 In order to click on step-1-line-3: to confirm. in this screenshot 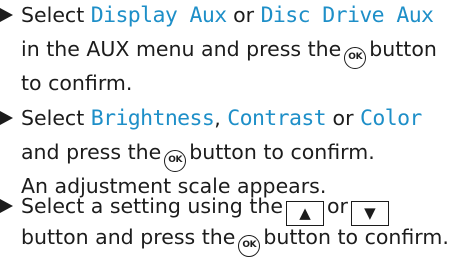, I will do `click(76, 83)`.